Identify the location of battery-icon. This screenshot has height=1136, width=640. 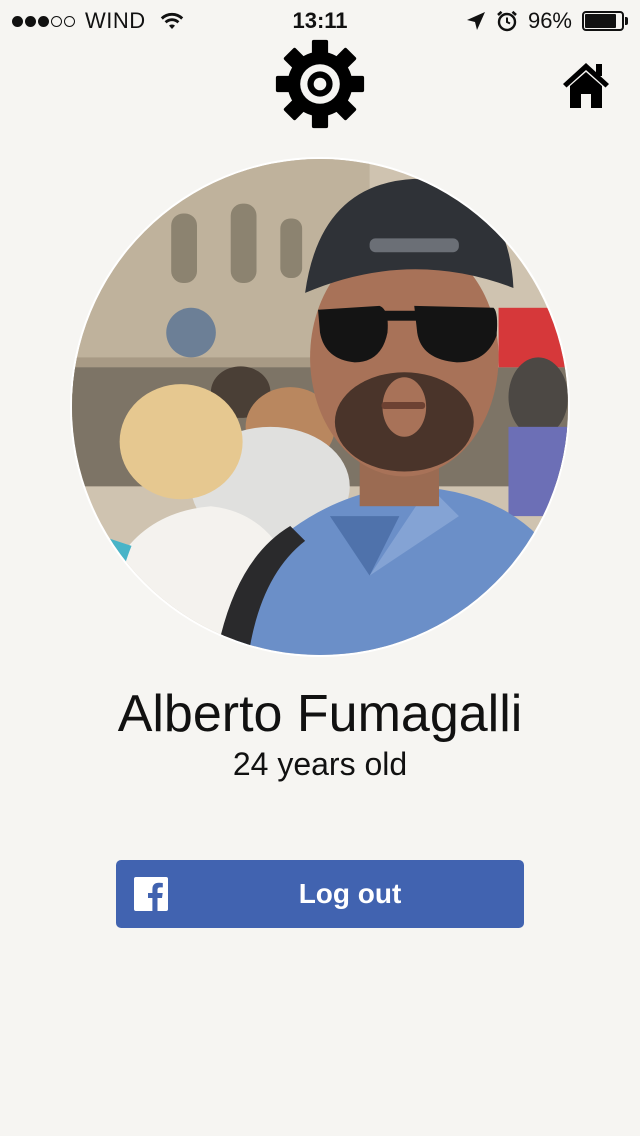
(605, 21).